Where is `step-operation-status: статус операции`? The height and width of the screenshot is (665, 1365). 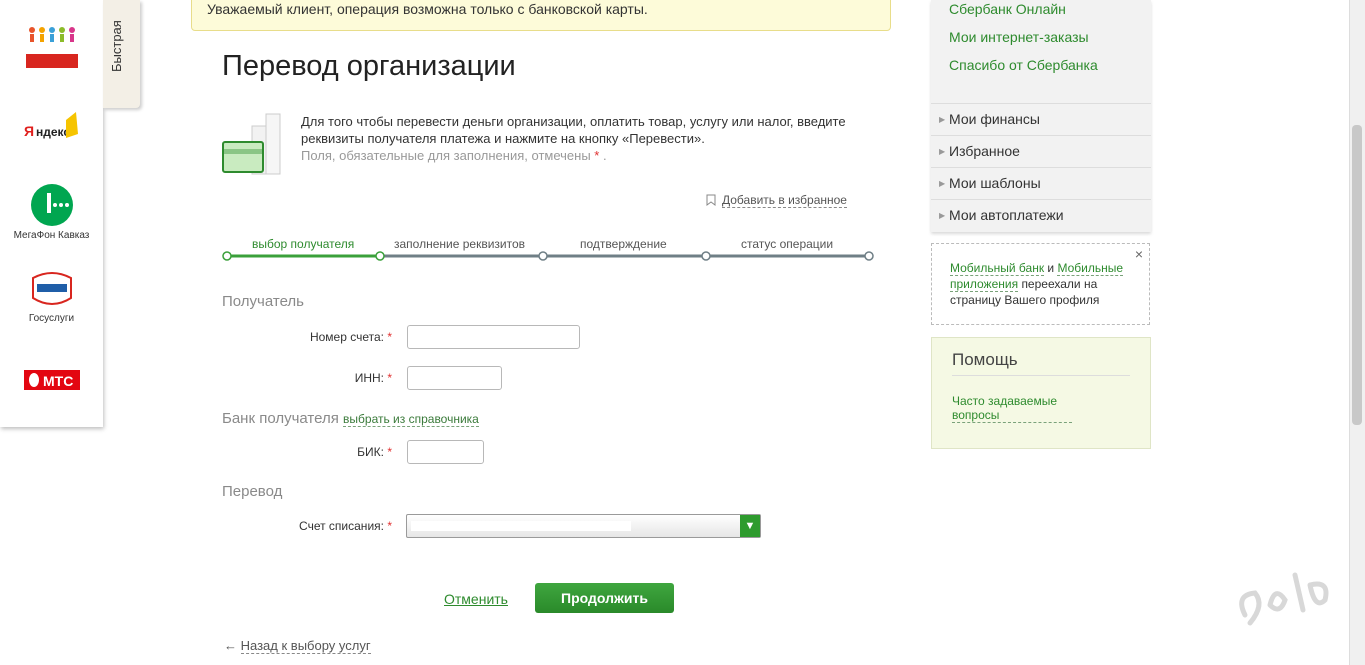
step-operation-status: статус операции is located at coordinates (787, 244).